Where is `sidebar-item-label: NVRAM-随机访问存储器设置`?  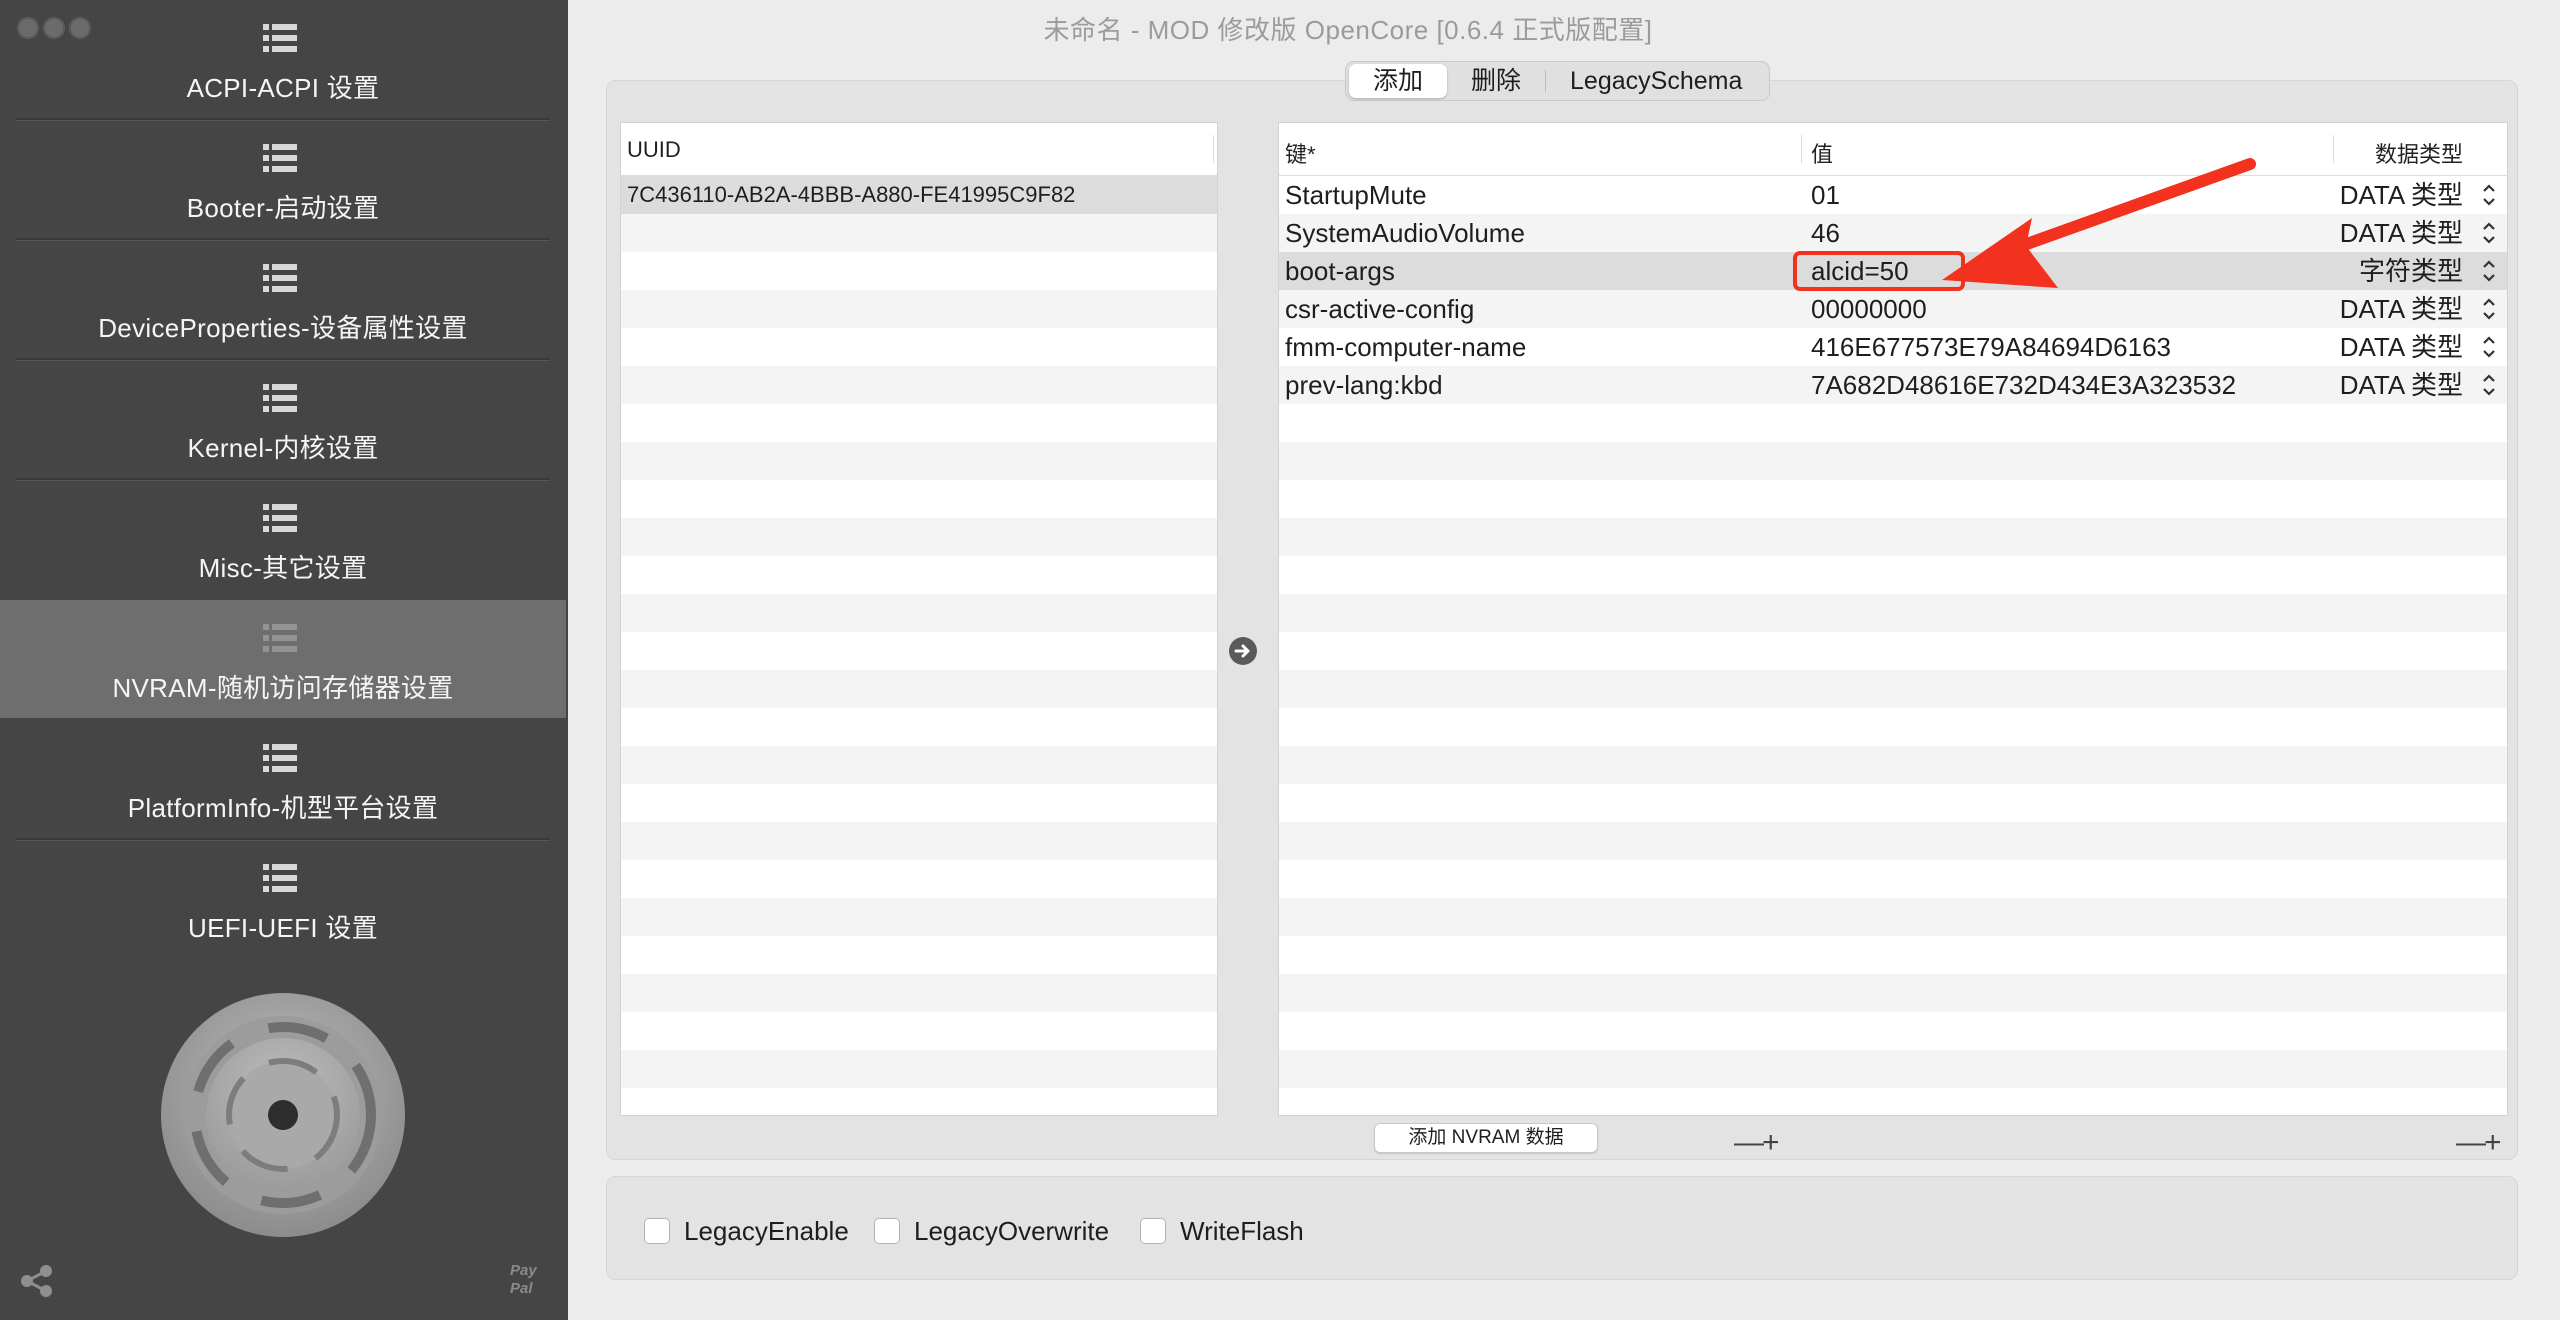 sidebar-item-label: NVRAM-随机访问存储器设置 is located at coordinates (283, 688).